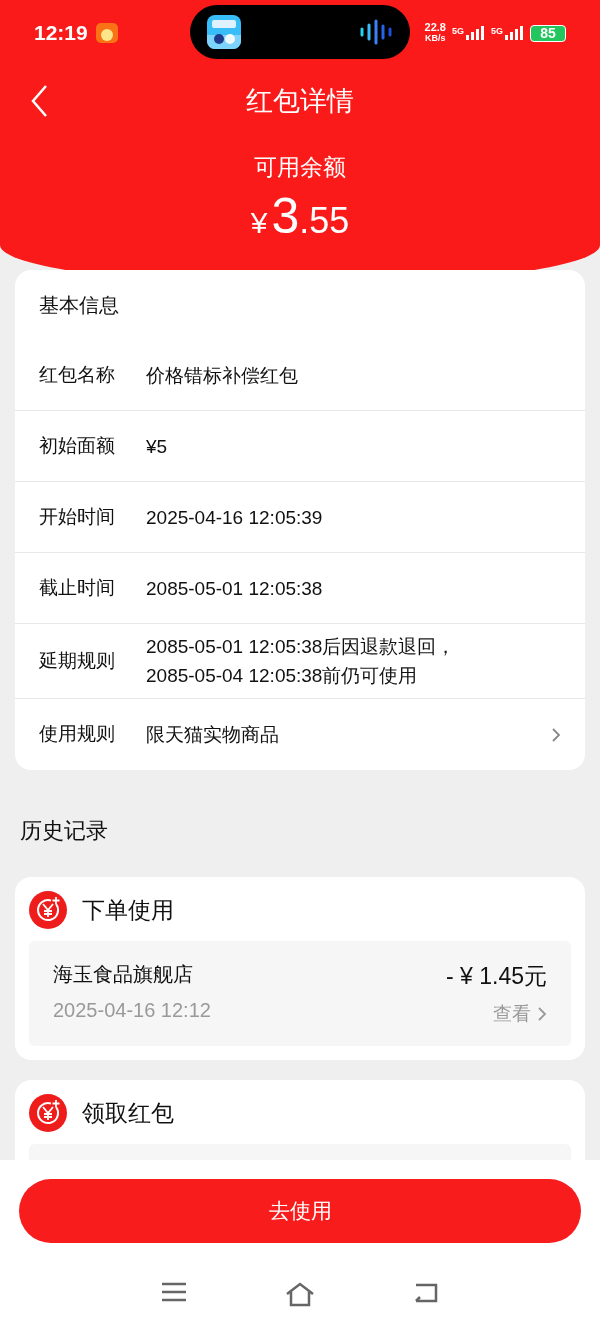 This screenshot has height=1333, width=600. Describe the element at coordinates (79, 305) in the screenshot. I see `section-title: 基本信息` at that location.